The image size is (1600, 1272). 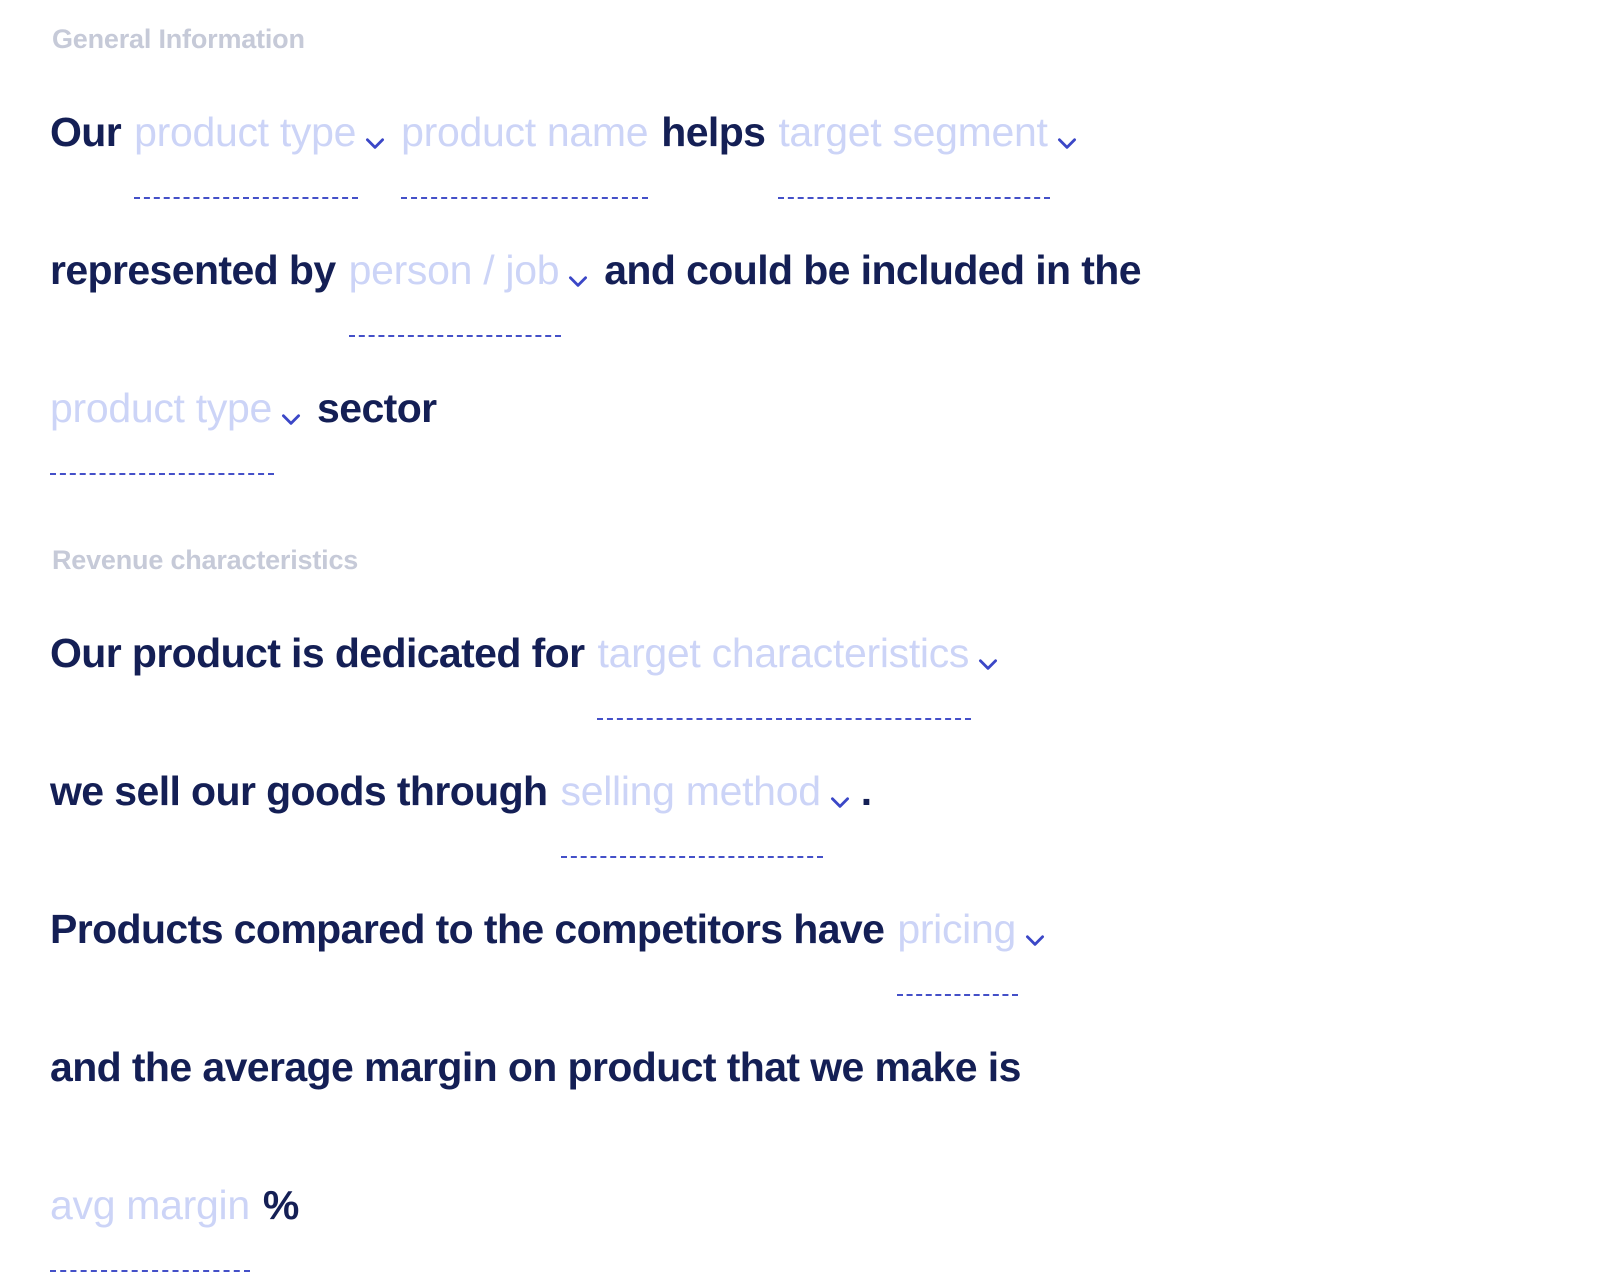 What do you see at coordinates (800, 1216) in the screenshot?
I see `form-sentence-line: avg margin%` at bounding box center [800, 1216].